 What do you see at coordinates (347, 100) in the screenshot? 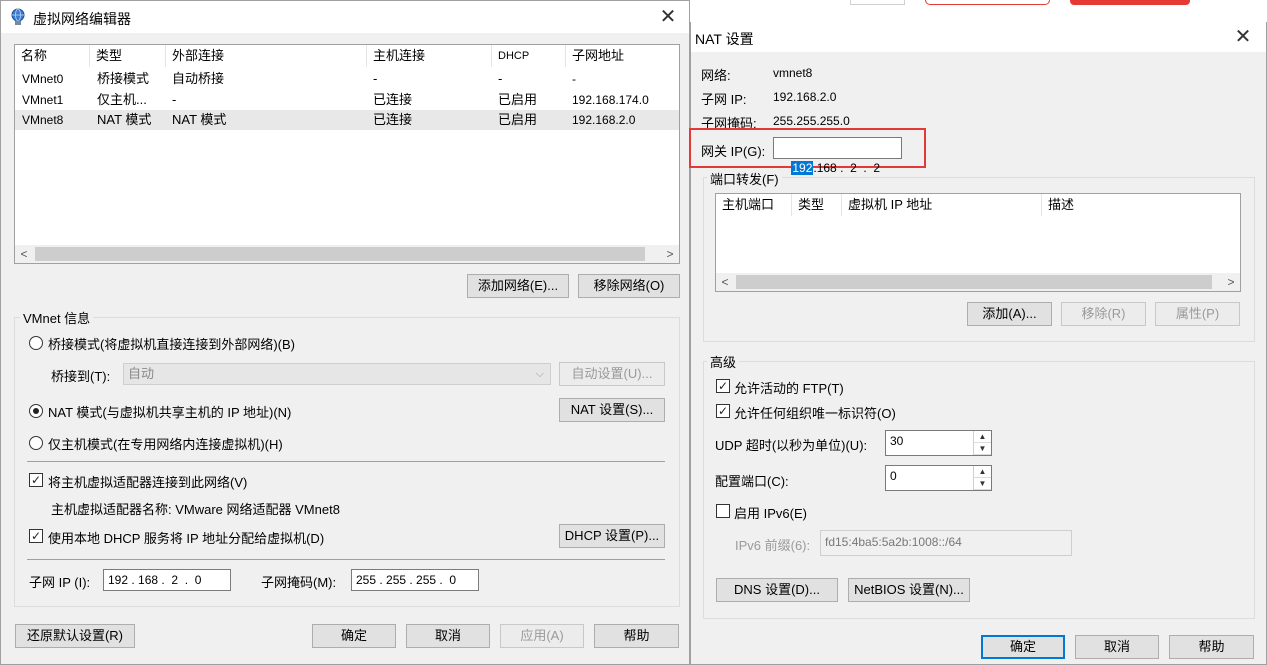
I see `table-row: VMnet1 仅主机... - 已连接 已启用 192.168.174.0` at bounding box center [347, 100].